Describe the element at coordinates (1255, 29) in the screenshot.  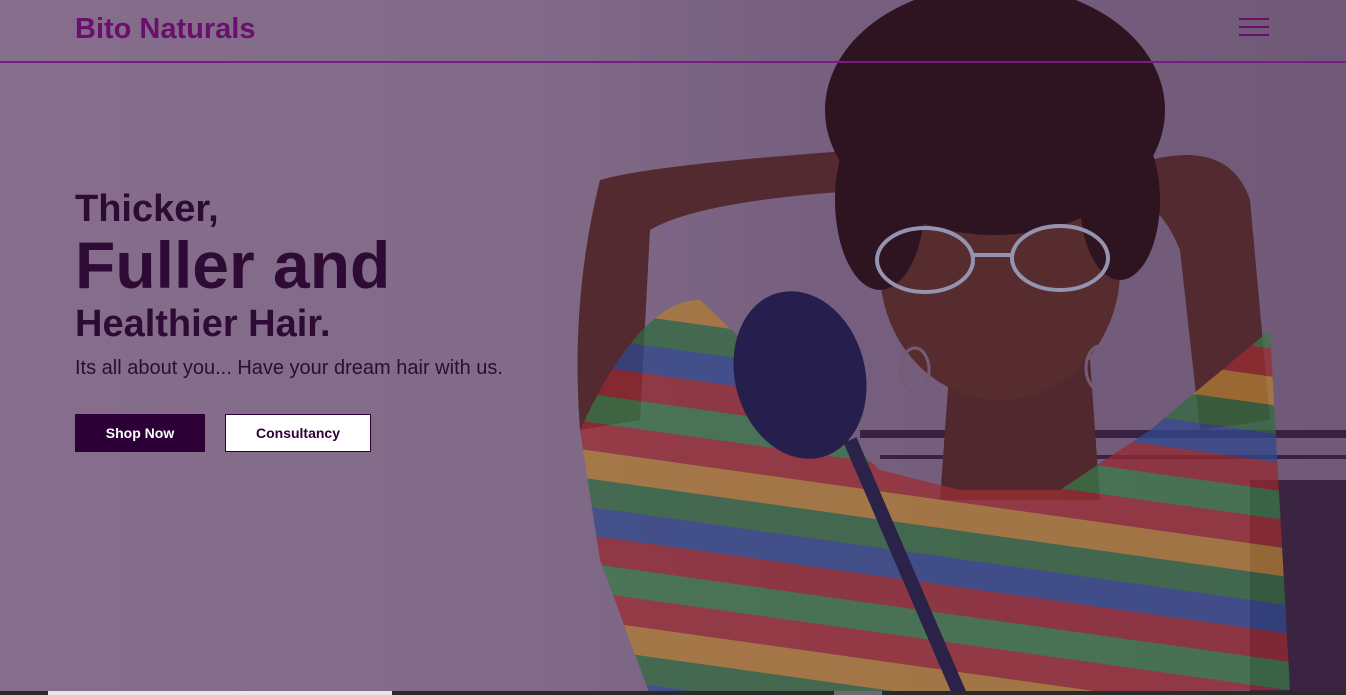
I see `hamburger-menu-icon` at that location.